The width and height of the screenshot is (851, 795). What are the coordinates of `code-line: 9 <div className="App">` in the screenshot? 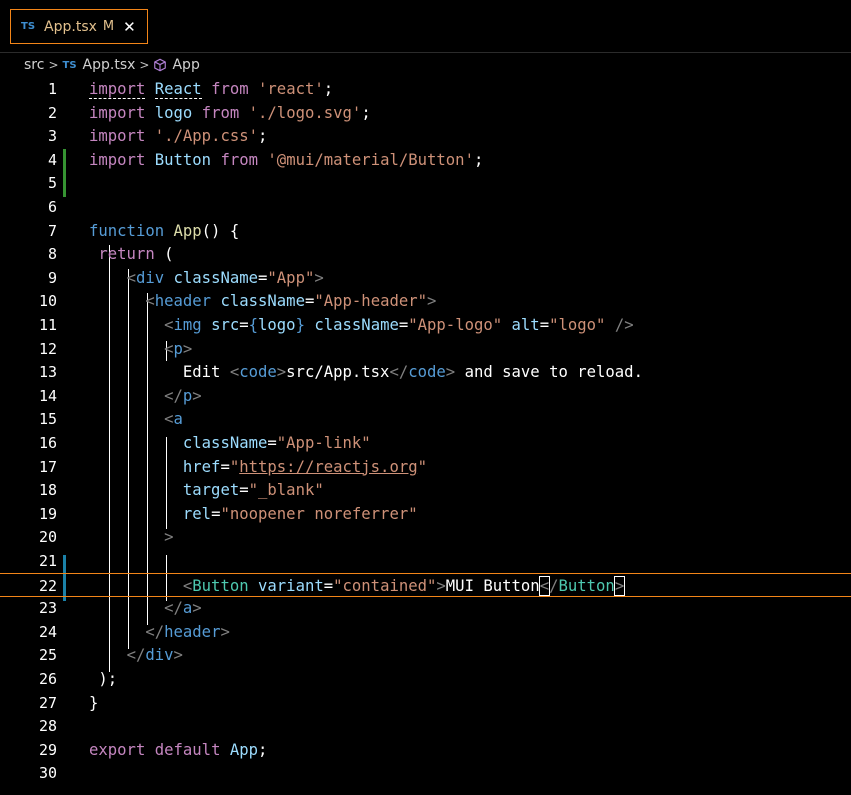 It's located at (425, 278).